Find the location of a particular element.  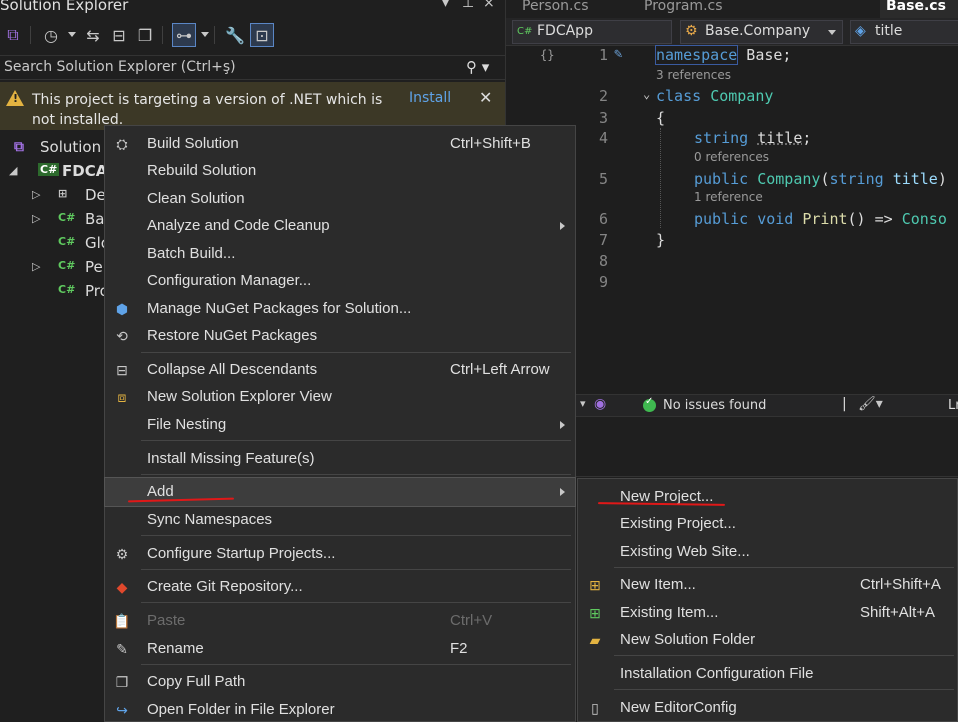

git-icon: ◆ is located at coordinates (122, 586).